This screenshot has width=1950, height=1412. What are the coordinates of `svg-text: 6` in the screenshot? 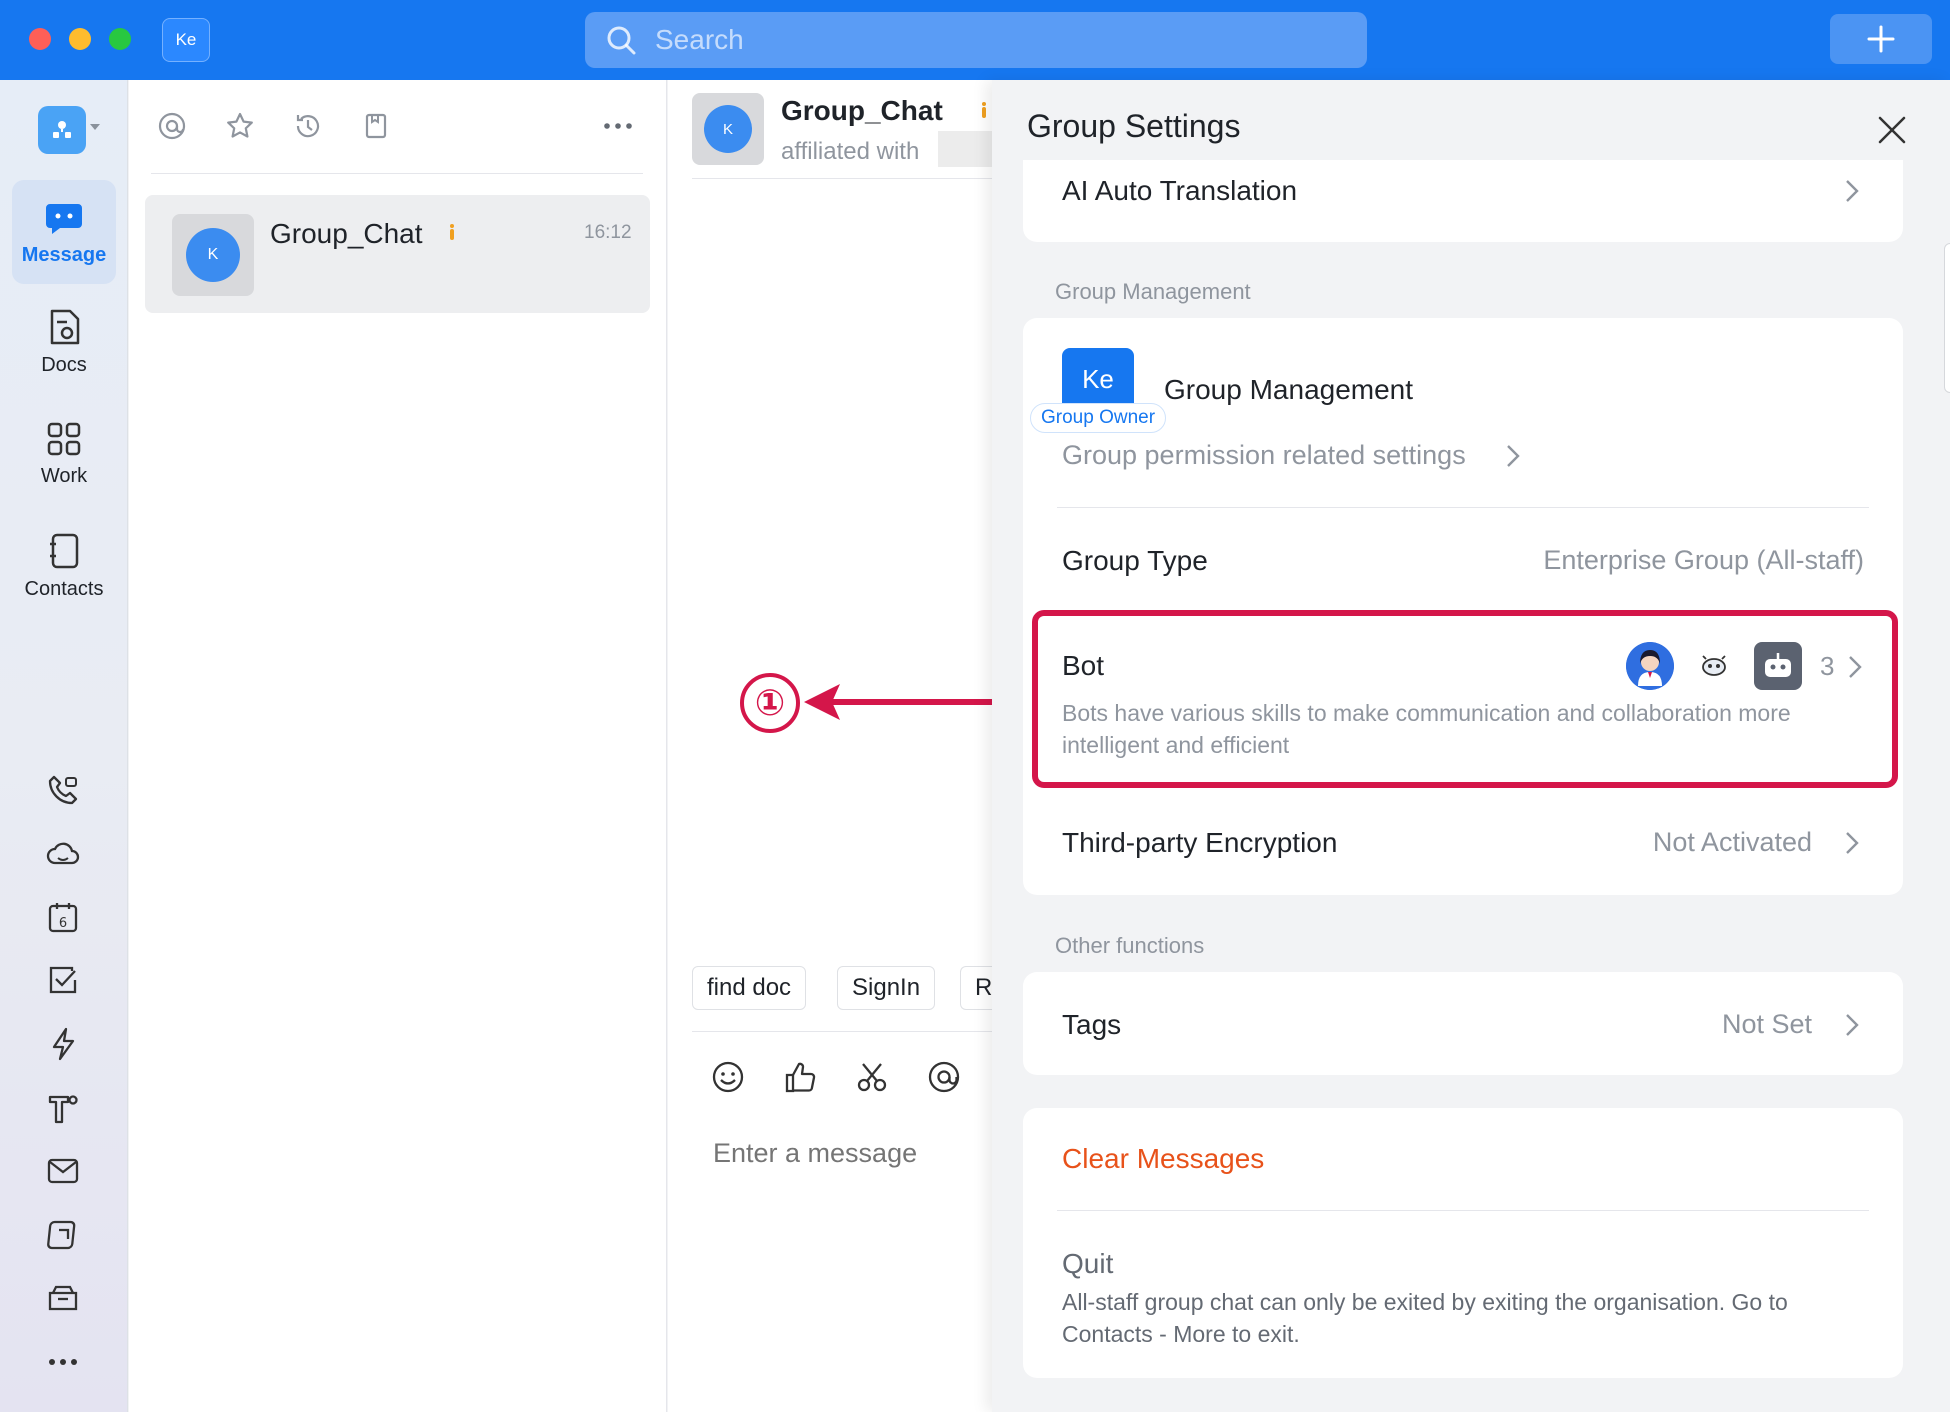 It's located at (63, 923).